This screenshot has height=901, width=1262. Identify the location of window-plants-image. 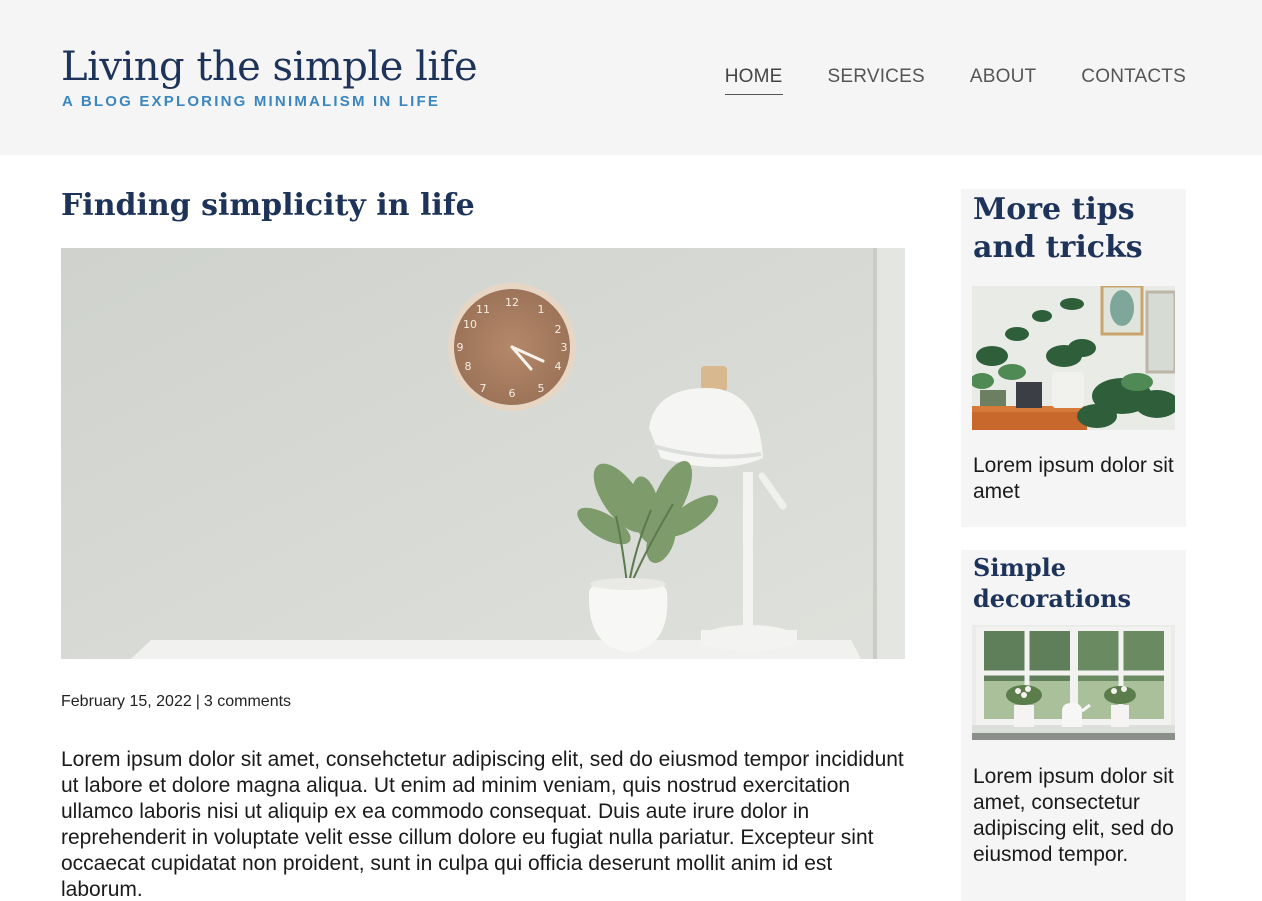
(1073, 682).